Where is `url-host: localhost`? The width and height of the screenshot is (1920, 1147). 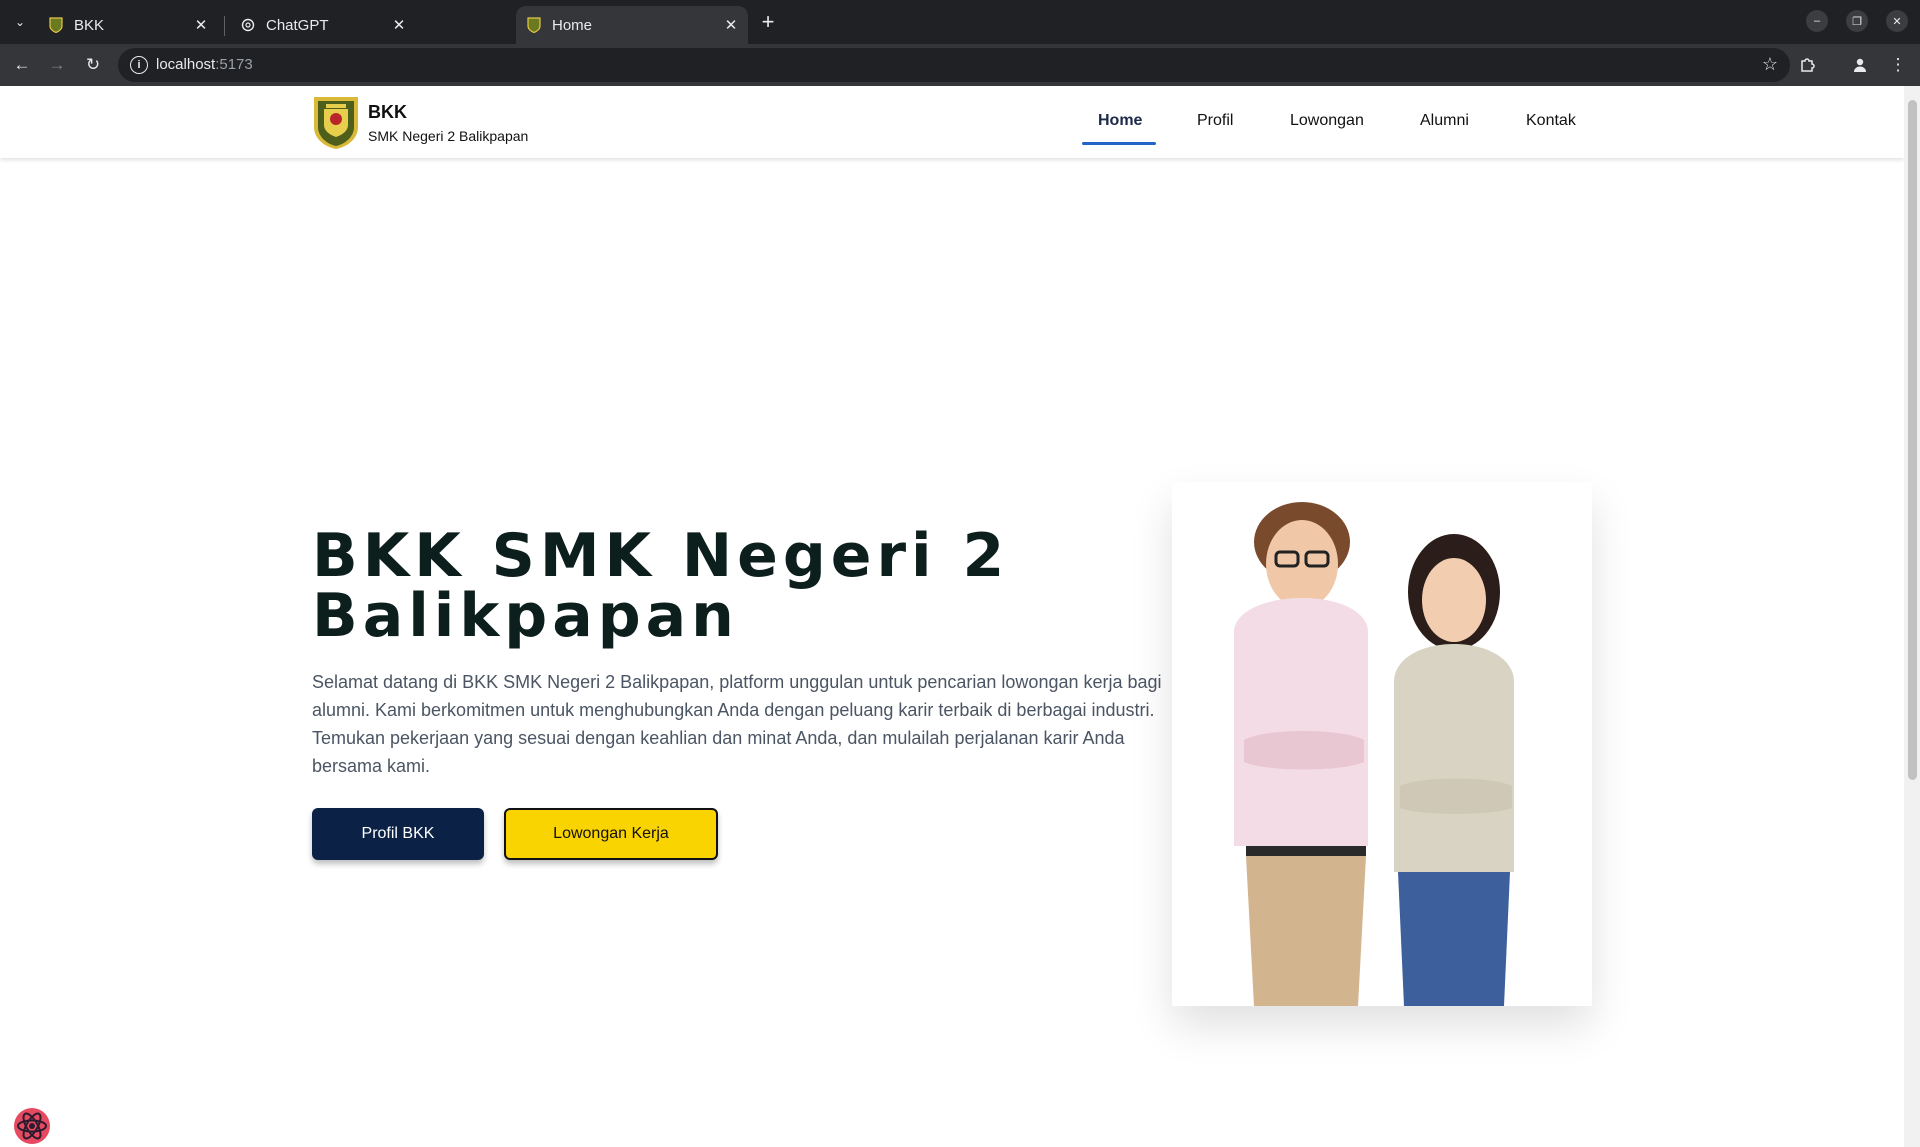 url-host: localhost is located at coordinates (186, 64).